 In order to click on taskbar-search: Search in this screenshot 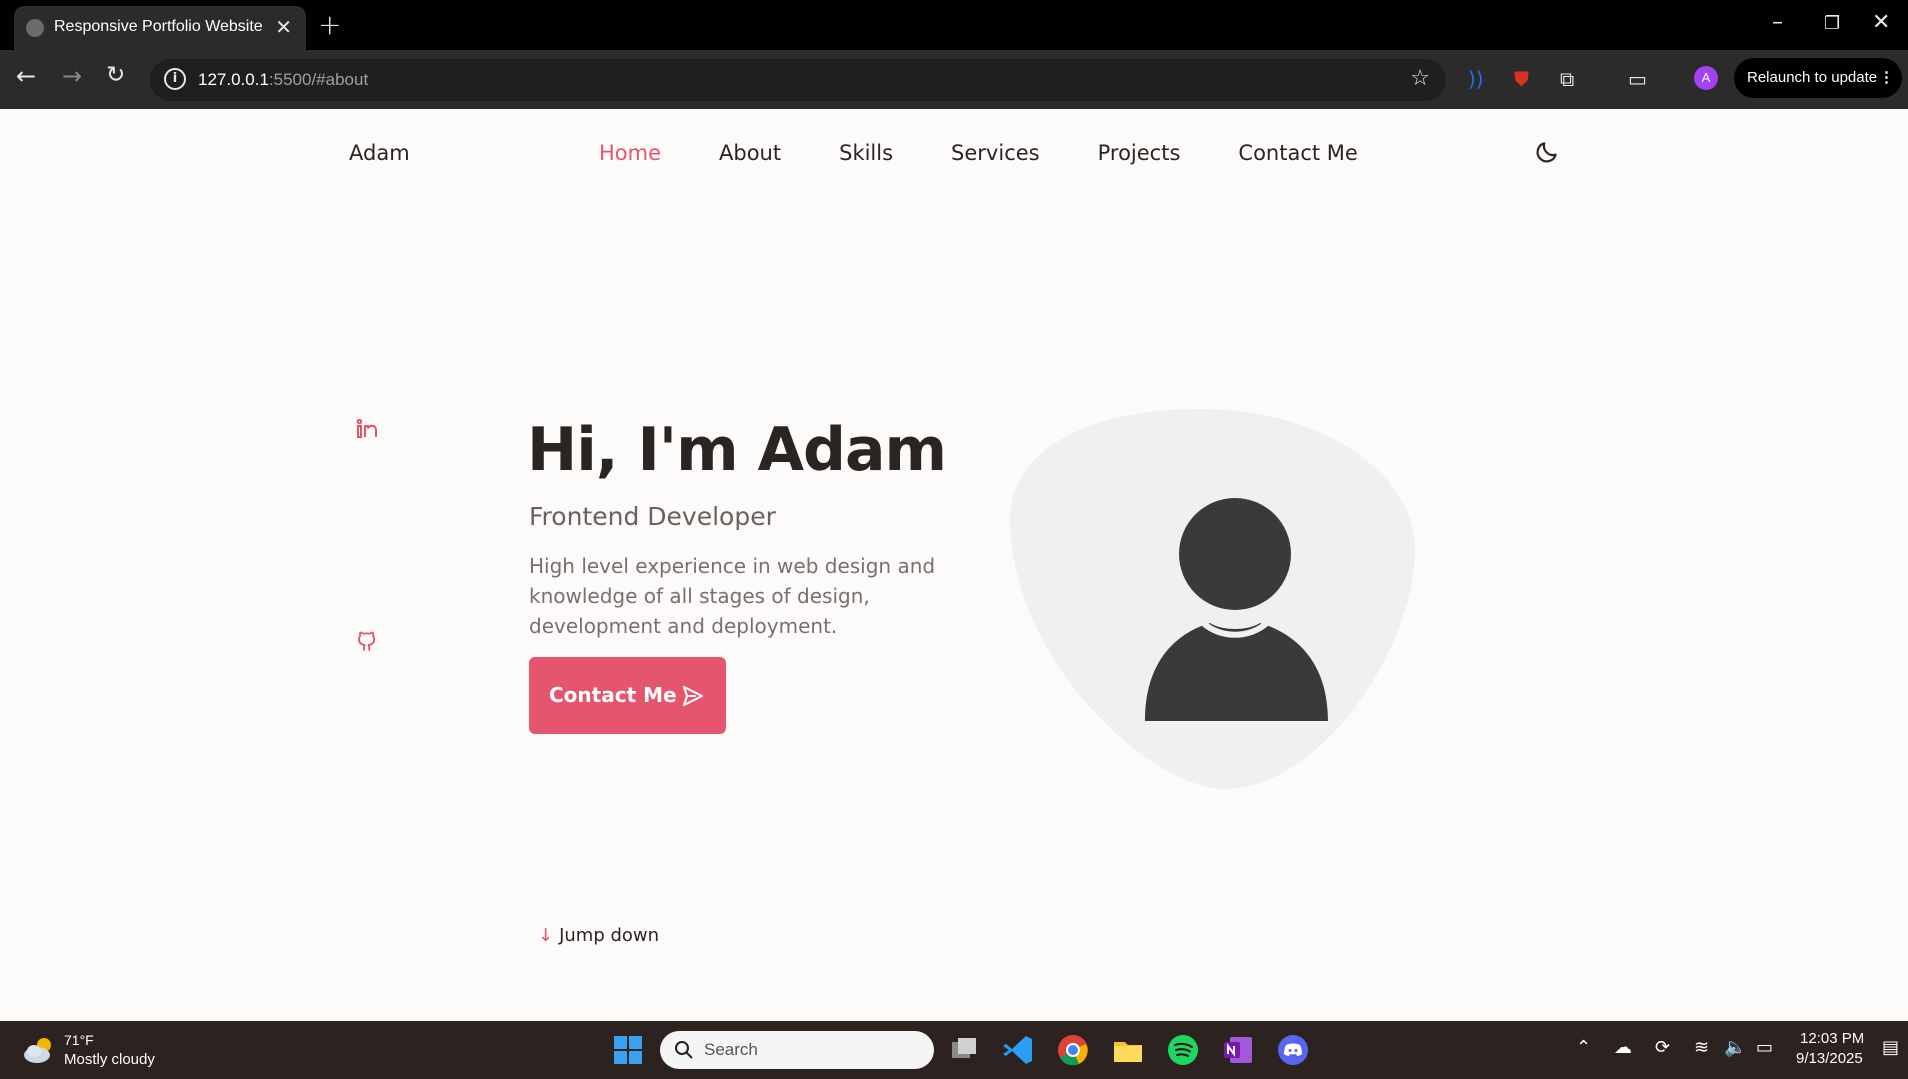, I will do `click(797, 1050)`.